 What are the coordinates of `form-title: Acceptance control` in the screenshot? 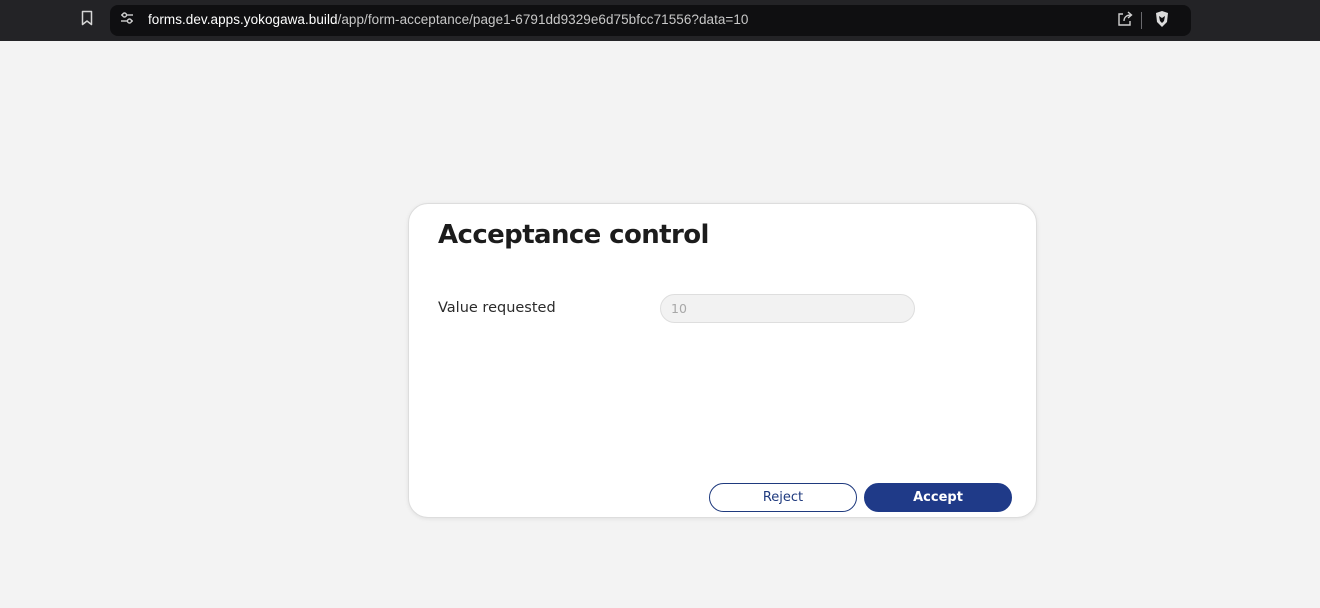 It's located at (573, 235).